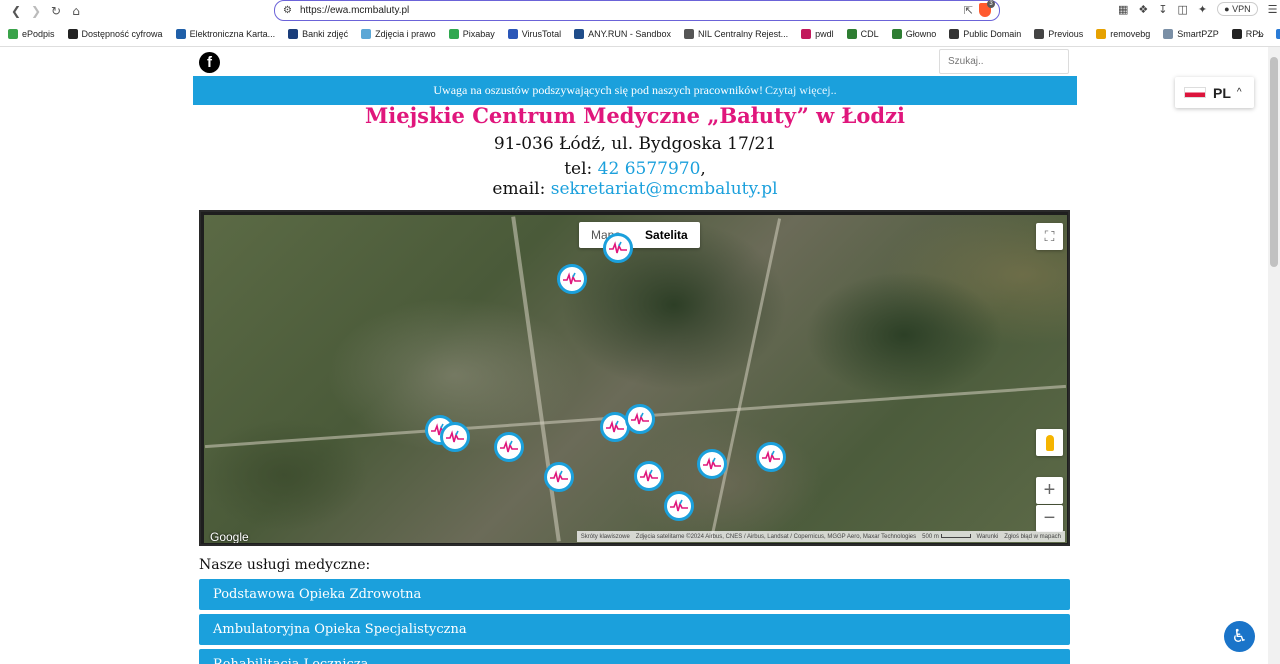 Image resolution: width=1280 pixels, height=664 pixels. I want to click on map-scale-label: 500 m, so click(930, 536).